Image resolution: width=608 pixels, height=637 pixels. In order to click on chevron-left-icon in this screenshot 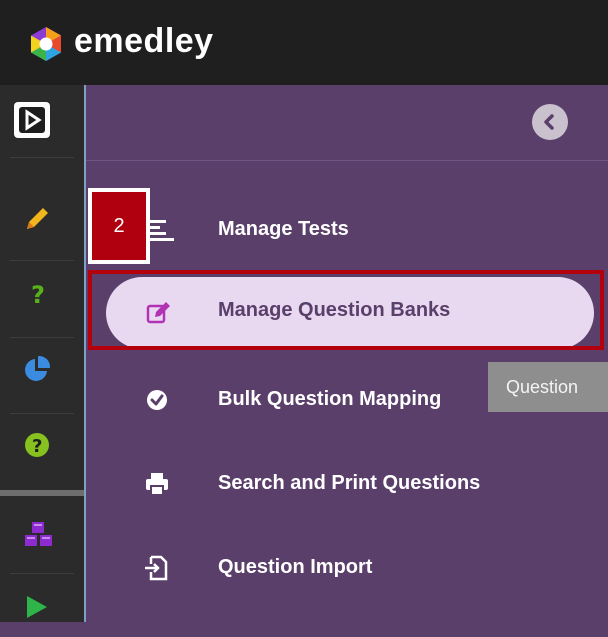, I will do `click(550, 122)`.